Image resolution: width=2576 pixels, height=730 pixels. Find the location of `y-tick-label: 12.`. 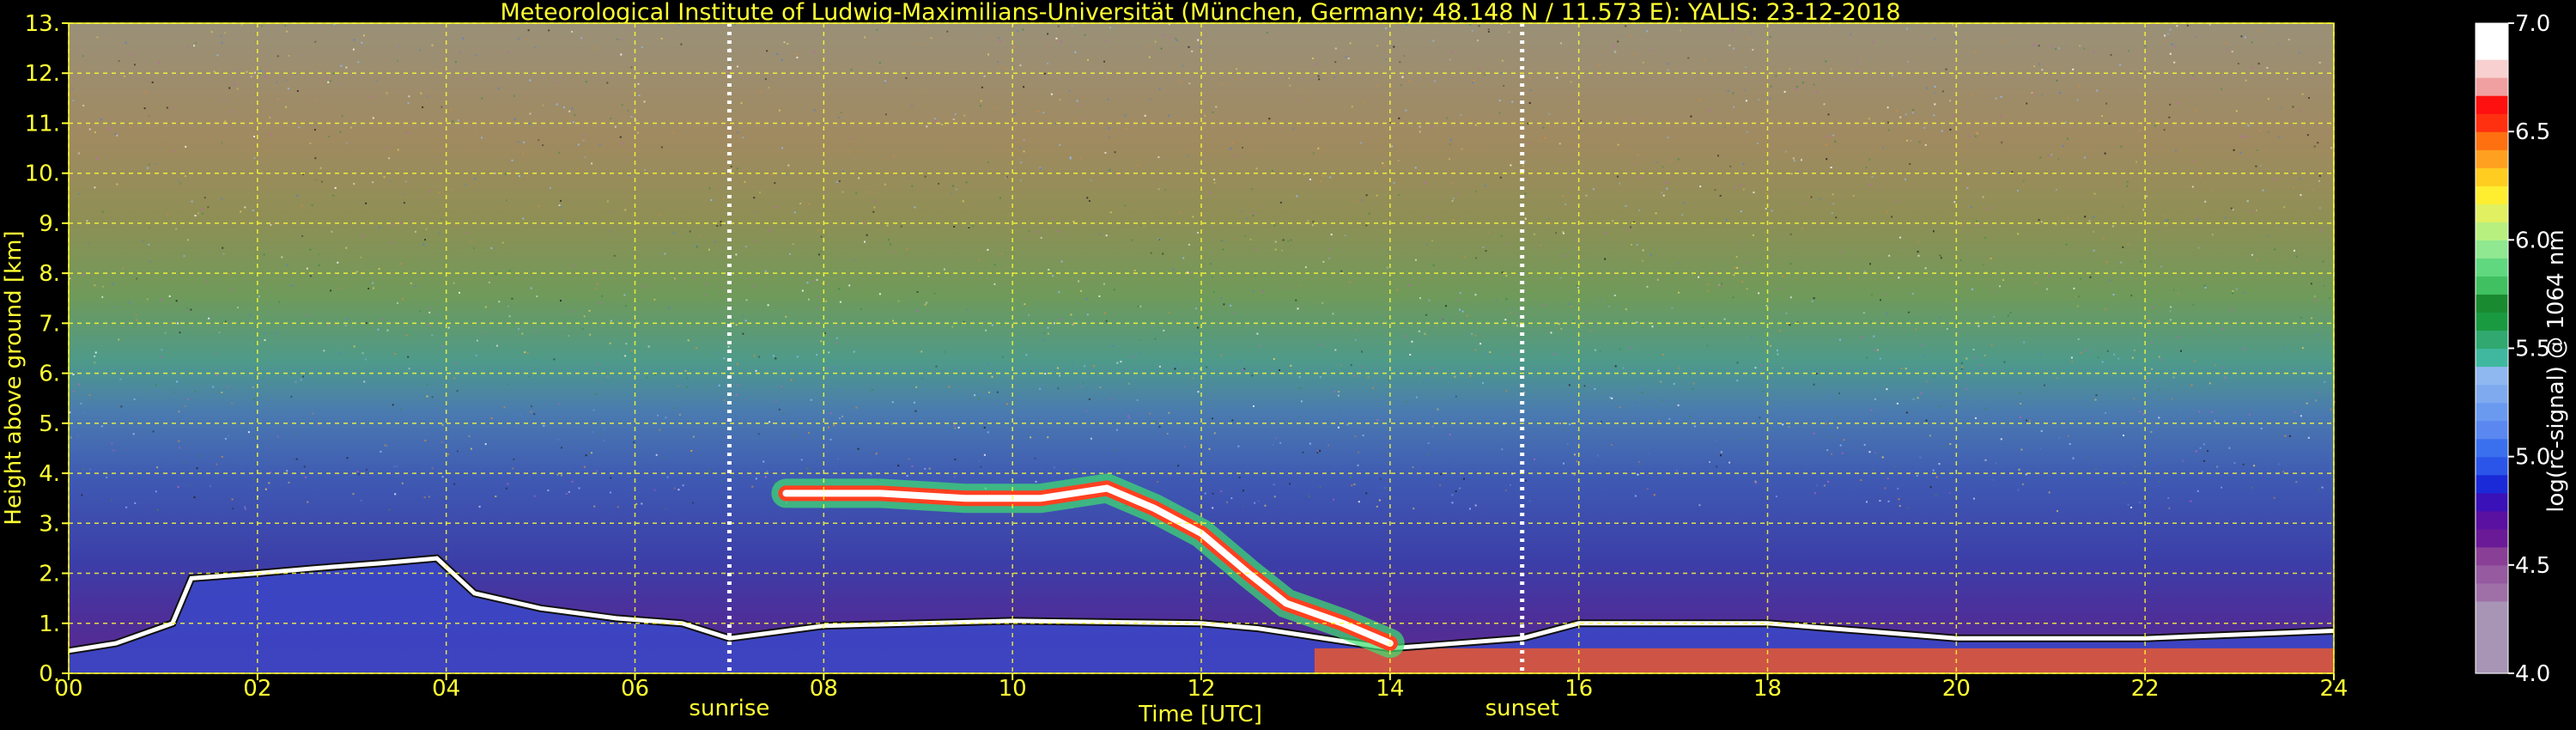

y-tick-label: 12. is located at coordinates (42, 74).